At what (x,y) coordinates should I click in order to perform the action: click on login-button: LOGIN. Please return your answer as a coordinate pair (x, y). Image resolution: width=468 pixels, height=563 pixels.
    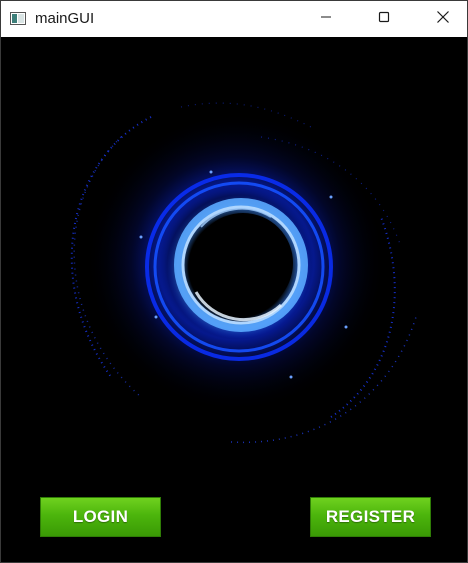
    Looking at the image, I should click on (100, 517).